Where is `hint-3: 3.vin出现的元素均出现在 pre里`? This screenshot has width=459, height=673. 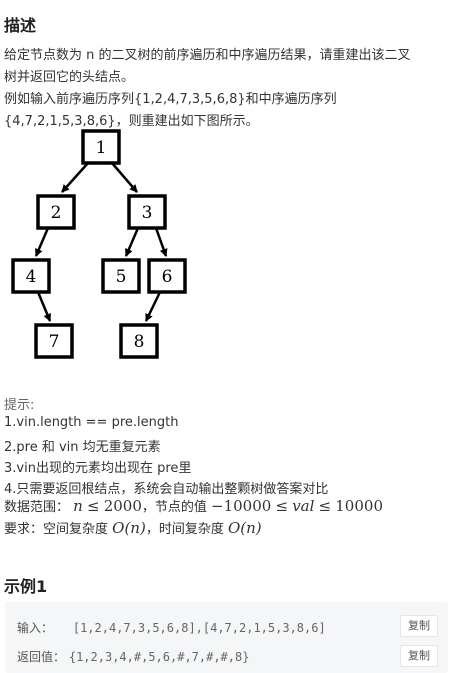 hint-3: 3.vin出现的元素均出现在 pre里 is located at coordinates (98, 468).